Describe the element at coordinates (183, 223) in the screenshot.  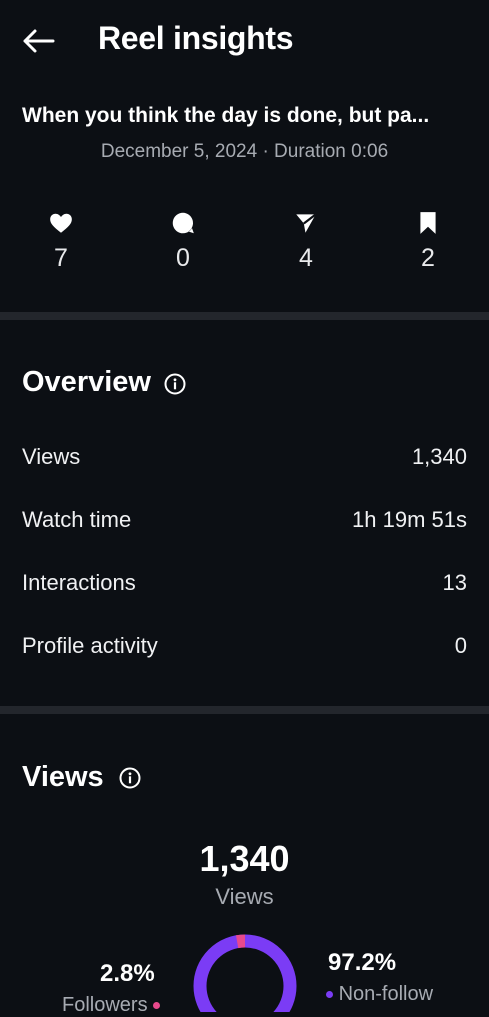
I see `comment-icon` at that location.